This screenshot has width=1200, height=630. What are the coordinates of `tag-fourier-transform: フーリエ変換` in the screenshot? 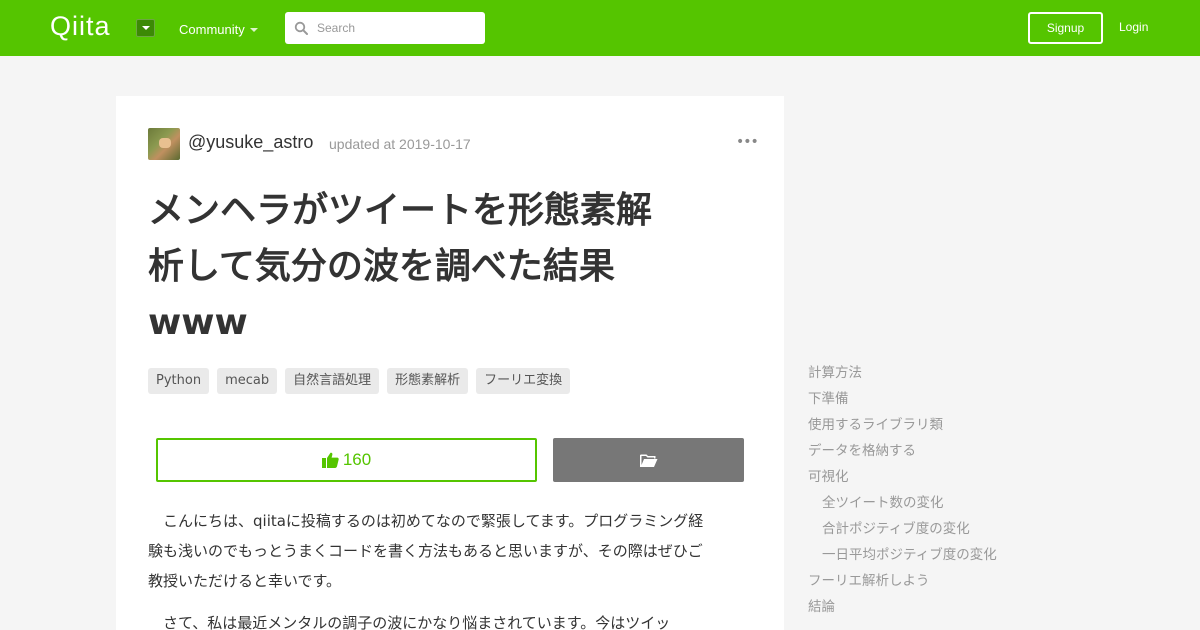 It's located at (523, 381).